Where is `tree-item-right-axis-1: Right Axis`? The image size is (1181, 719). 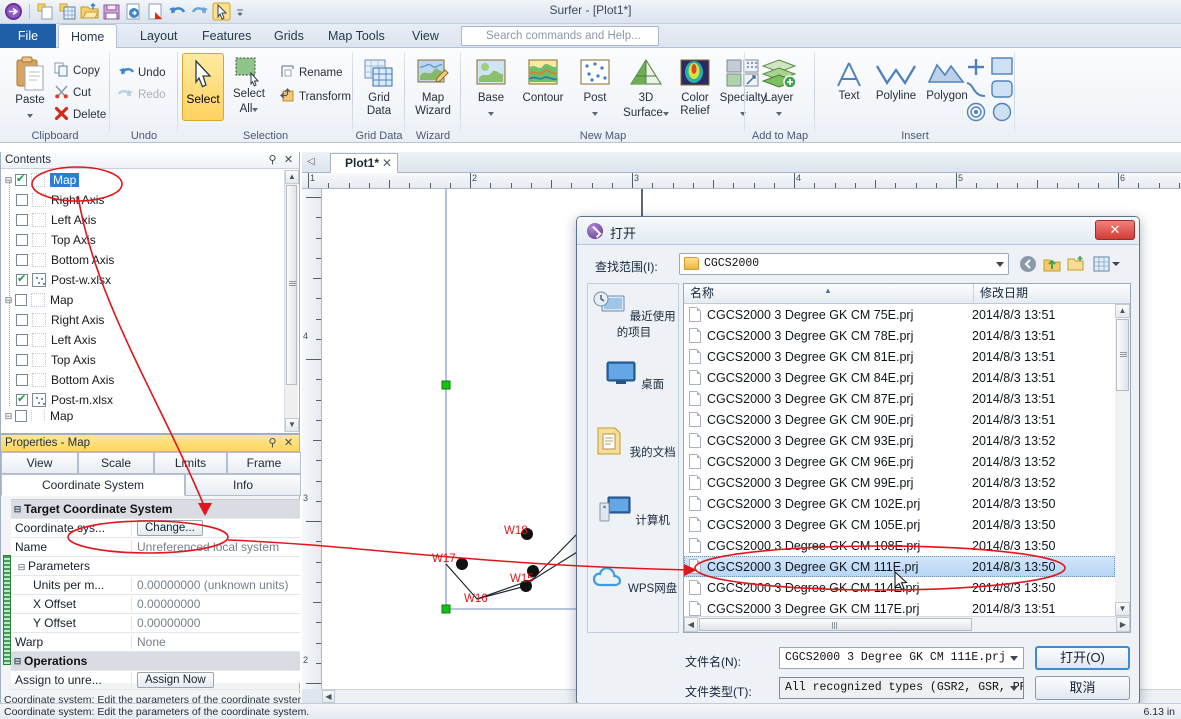 tree-item-right-axis-1: Right Axis is located at coordinates (143, 200).